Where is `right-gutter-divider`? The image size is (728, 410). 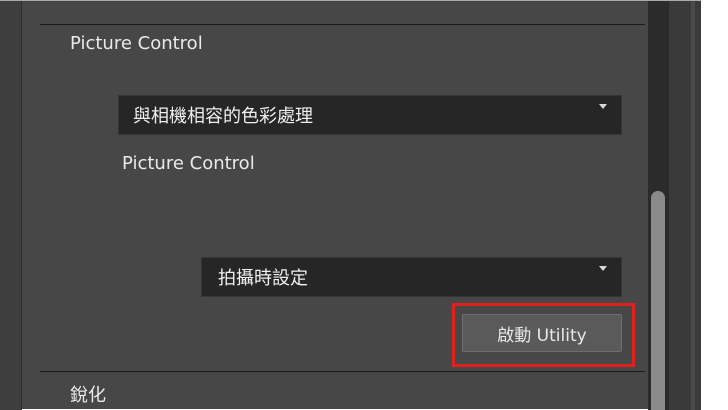
right-gutter-divider is located at coordinates (693, 205).